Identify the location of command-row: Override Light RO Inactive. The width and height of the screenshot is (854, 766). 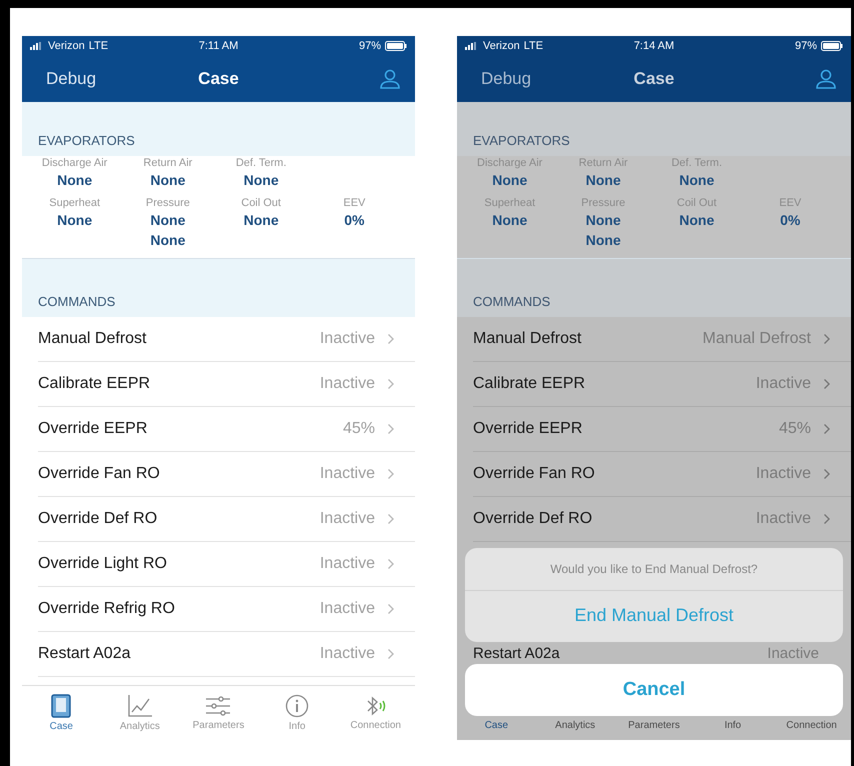
(226, 564).